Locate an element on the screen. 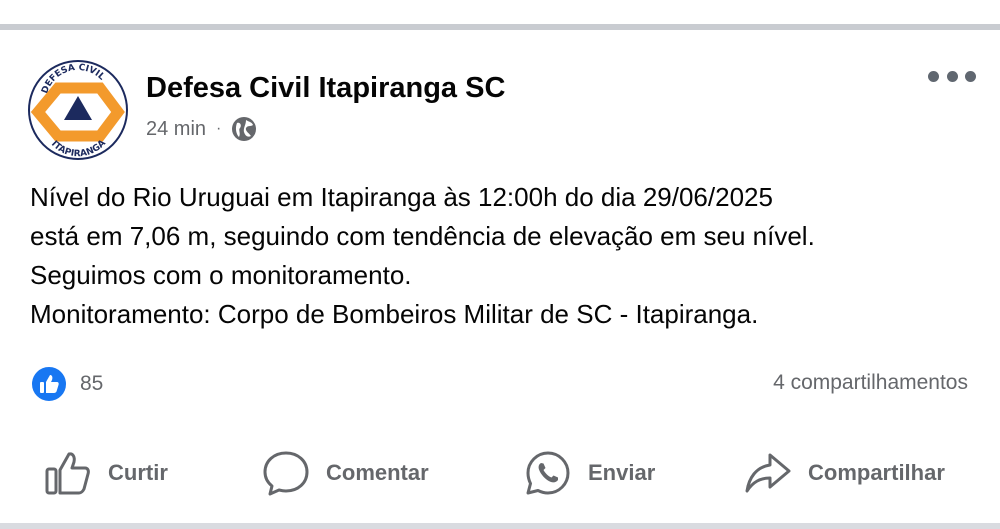 The height and width of the screenshot is (529, 1000). like-icon is located at coordinates (49, 384).